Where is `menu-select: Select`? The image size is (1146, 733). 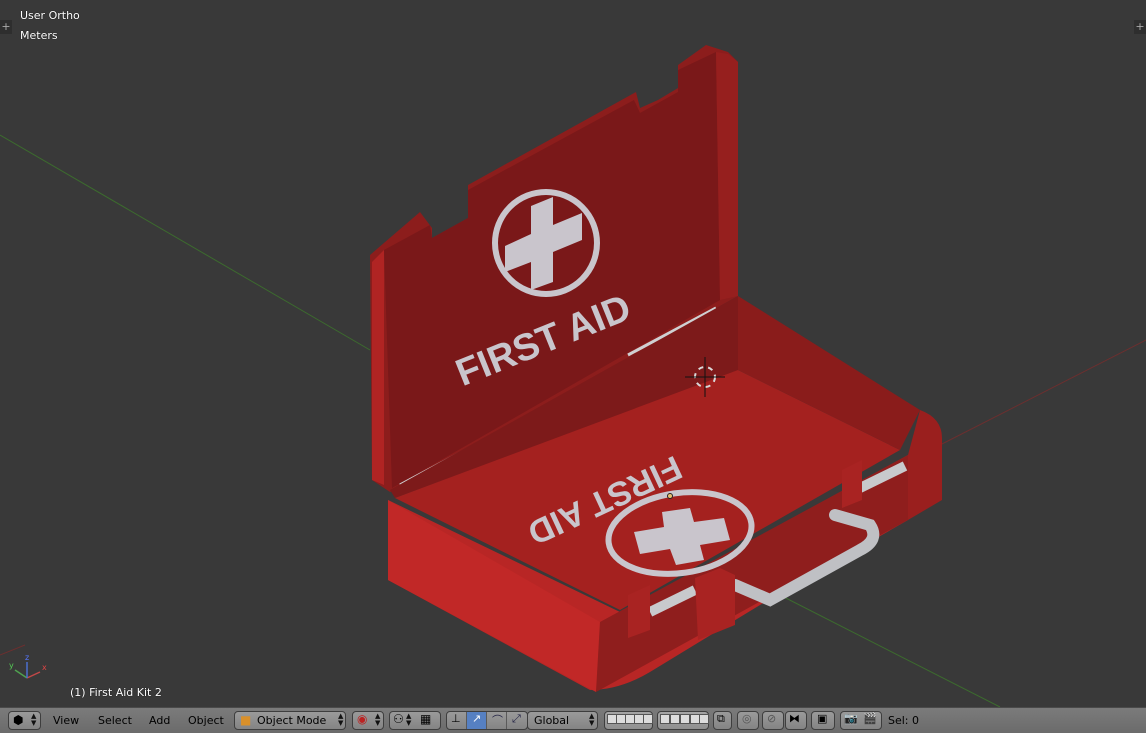 menu-select: Select is located at coordinates (115, 720).